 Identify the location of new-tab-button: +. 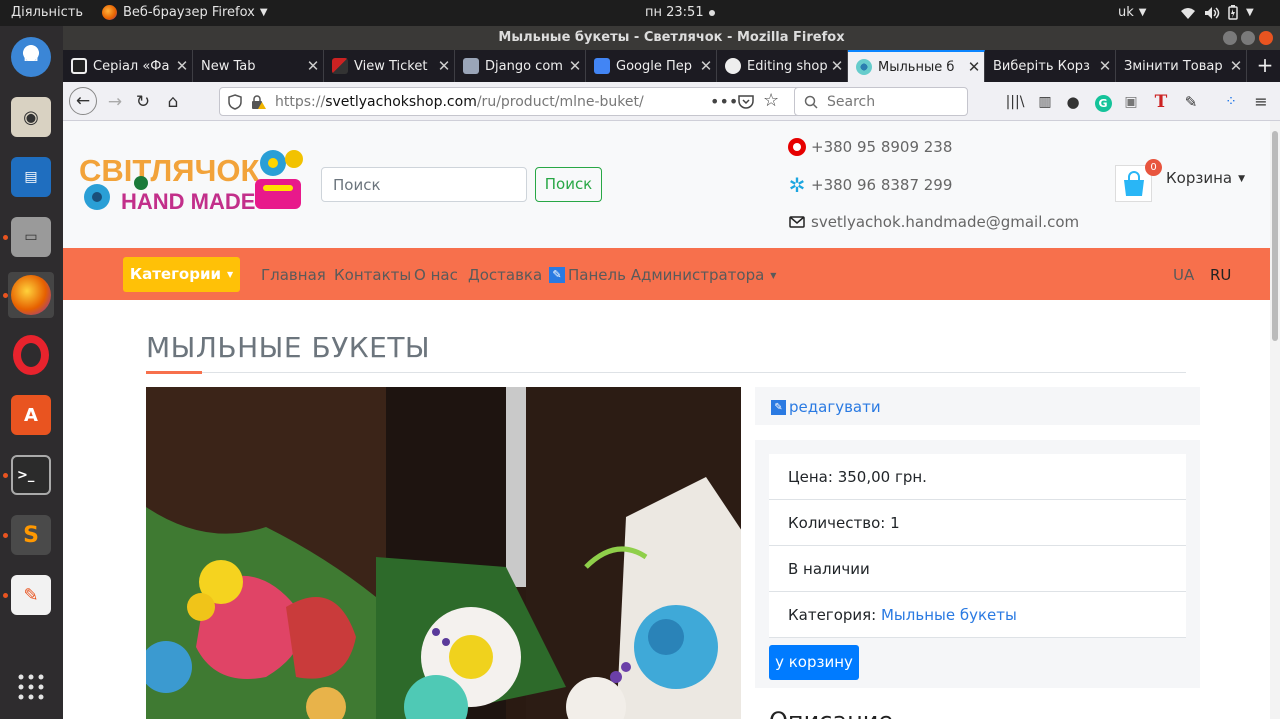
(1265, 66).